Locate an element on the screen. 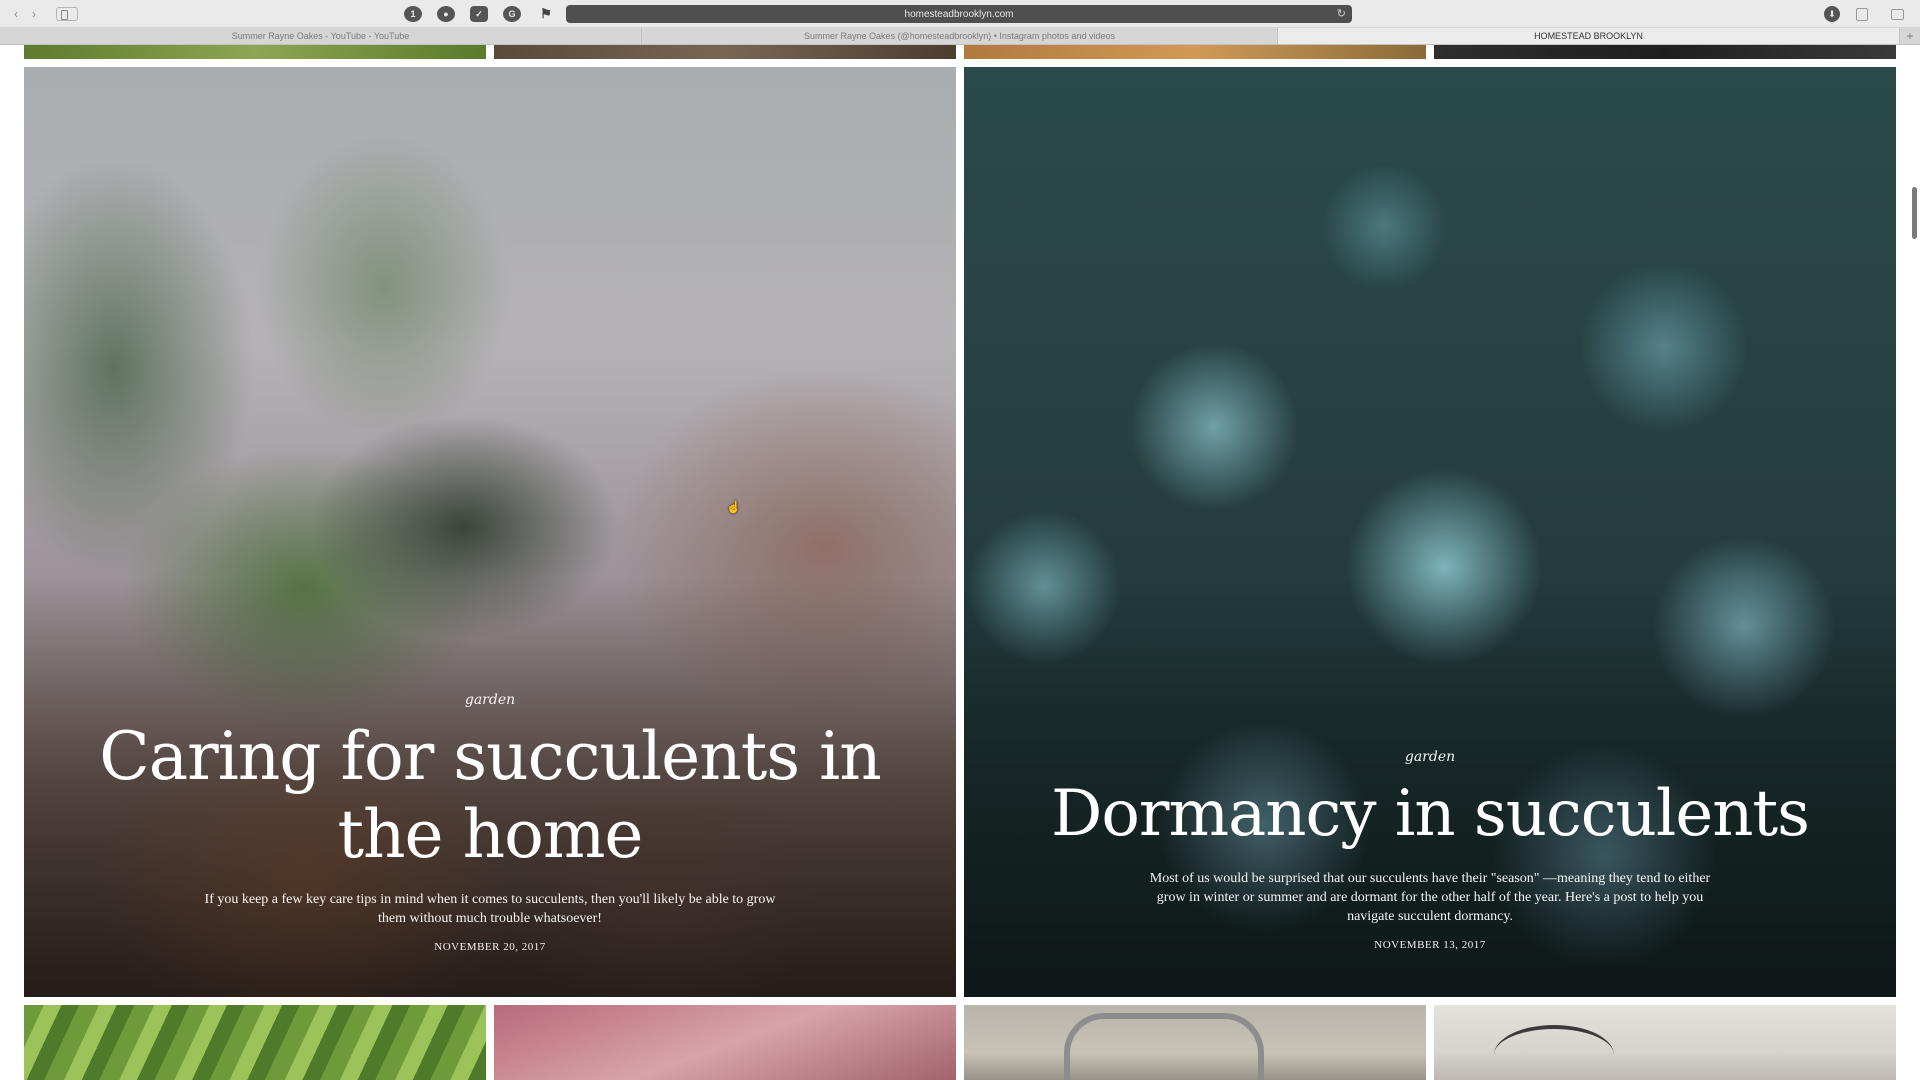 The width and height of the screenshot is (1920, 1080). flag-extension-button: ⚑ is located at coordinates (546, 14).